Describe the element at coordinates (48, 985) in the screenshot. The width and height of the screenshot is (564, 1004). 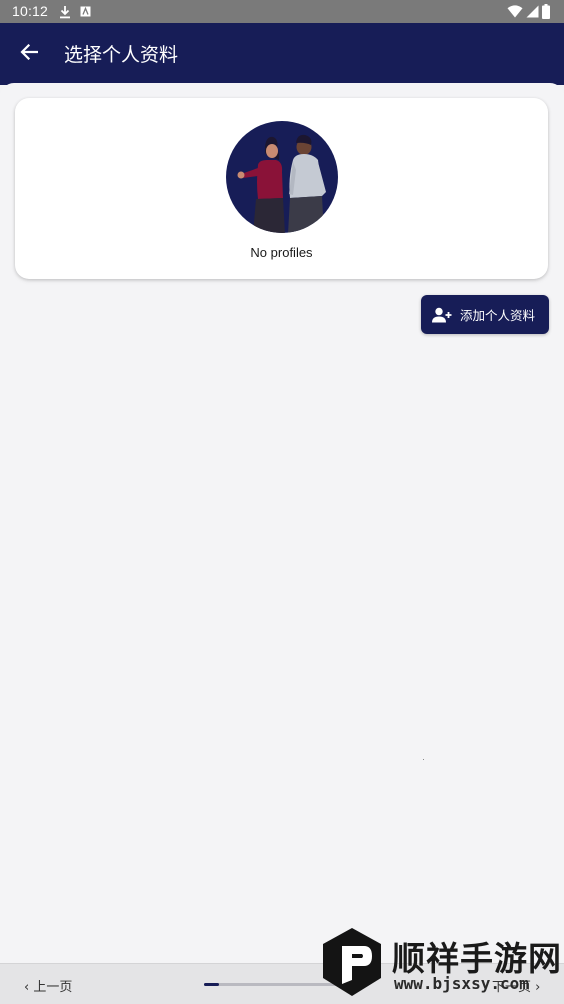
I see `prev-page-link: ‹ 上一页` at that location.